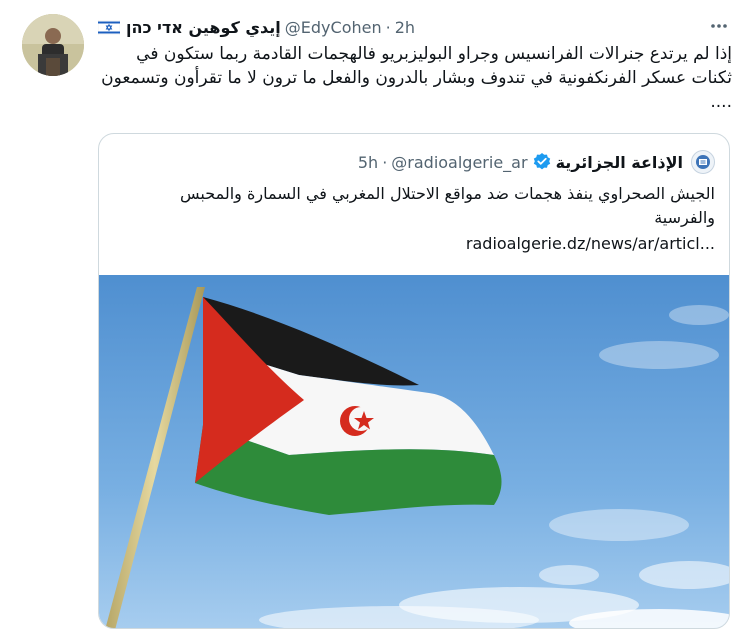 The image size is (749, 643). I want to click on quoted-author-name: الإذاعة الجزائرية, so click(619, 162).